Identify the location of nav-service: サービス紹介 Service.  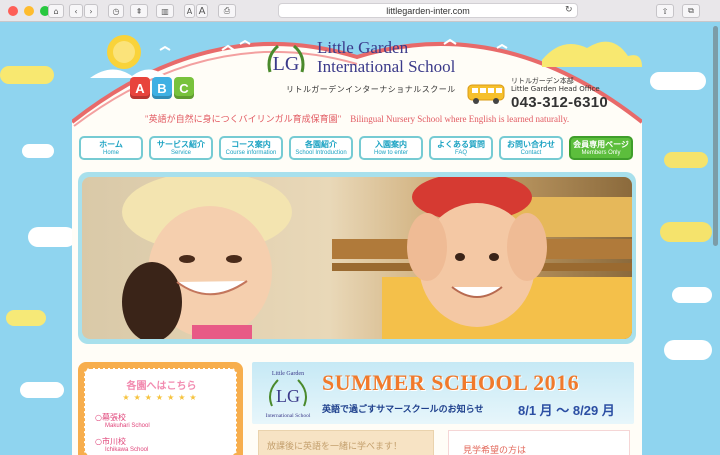
(181, 148).